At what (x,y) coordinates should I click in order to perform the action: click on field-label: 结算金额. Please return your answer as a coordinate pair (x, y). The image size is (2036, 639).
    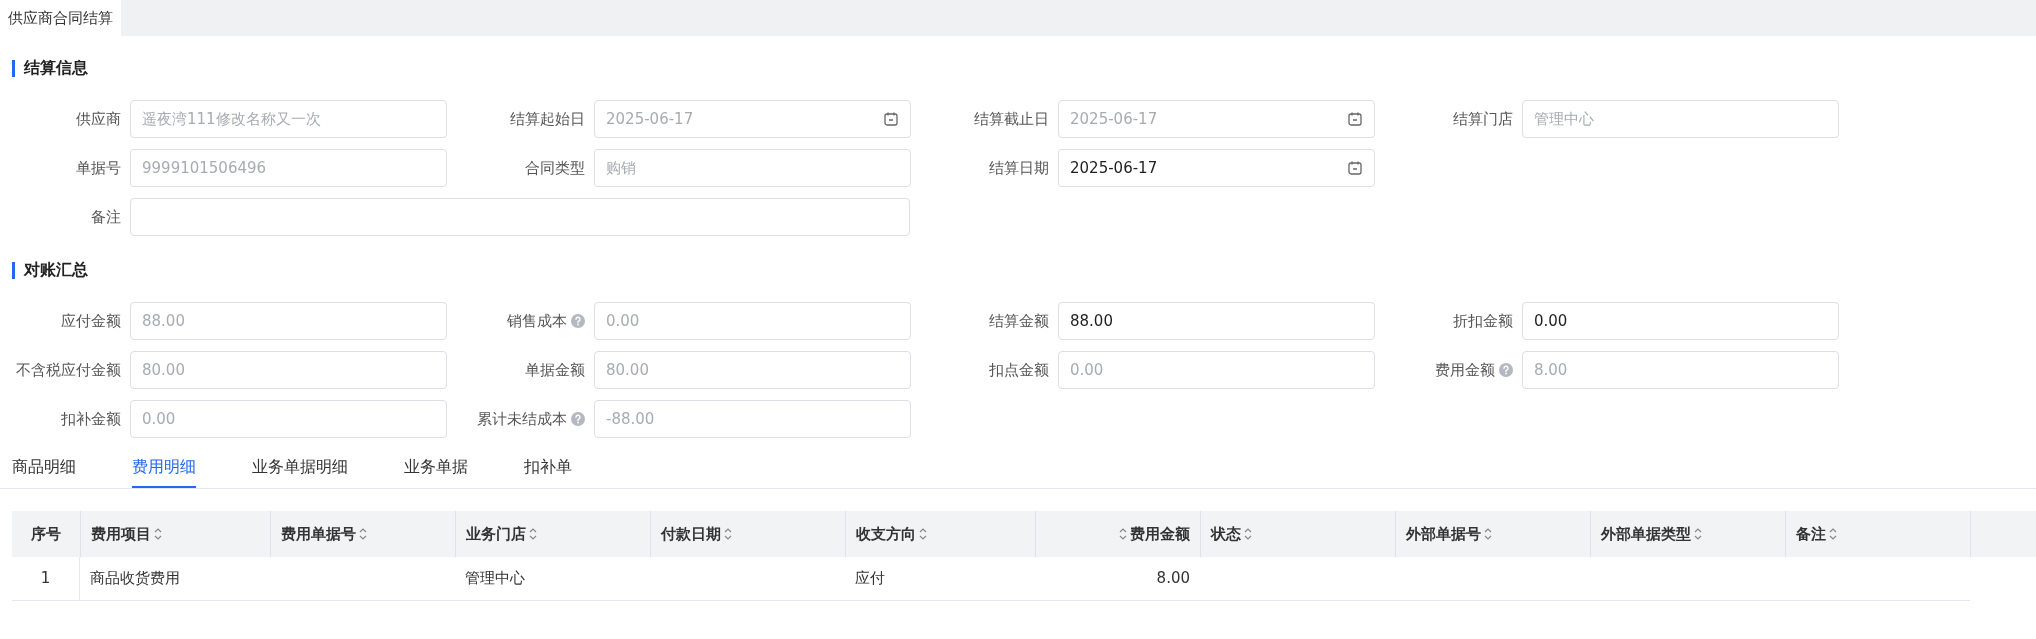
    Looking at the image, I should click on (1019, 321).